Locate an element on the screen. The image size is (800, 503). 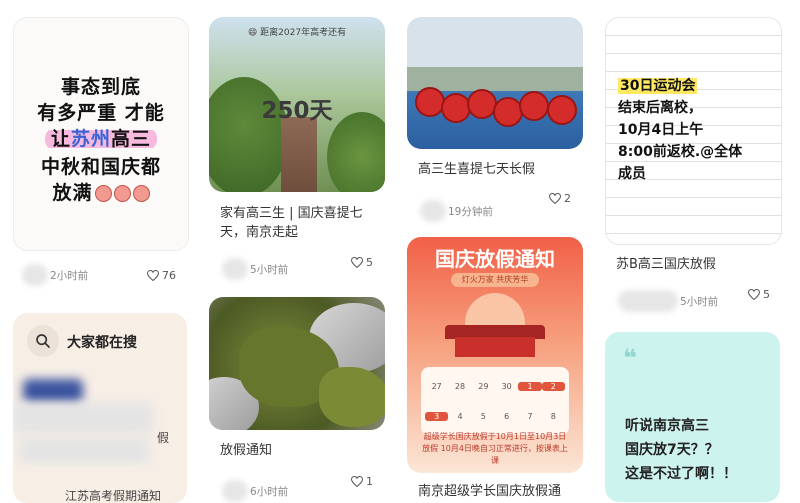
quote-text: 听说南京高三 国庆放7天？？ 这是不过了啊！！ is located at coordinates (681, 450).